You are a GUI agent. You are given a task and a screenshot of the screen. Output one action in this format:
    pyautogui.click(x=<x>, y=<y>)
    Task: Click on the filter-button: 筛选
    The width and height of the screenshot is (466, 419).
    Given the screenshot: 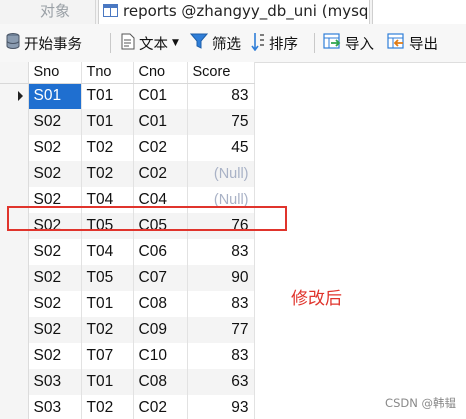 What is the action you would take?
    pyautogui.click(x=215, y=43)
    